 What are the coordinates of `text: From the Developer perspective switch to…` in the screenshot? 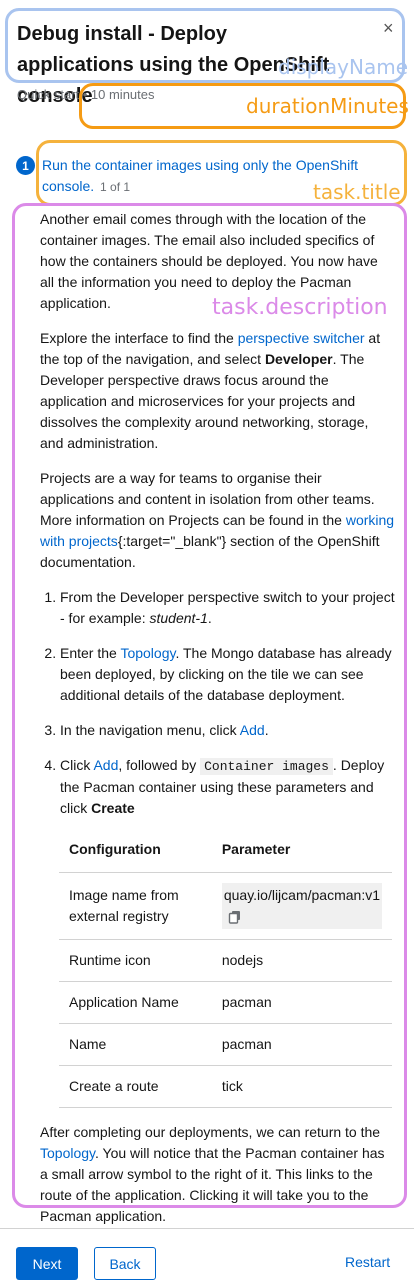 It's located at (227, 607).